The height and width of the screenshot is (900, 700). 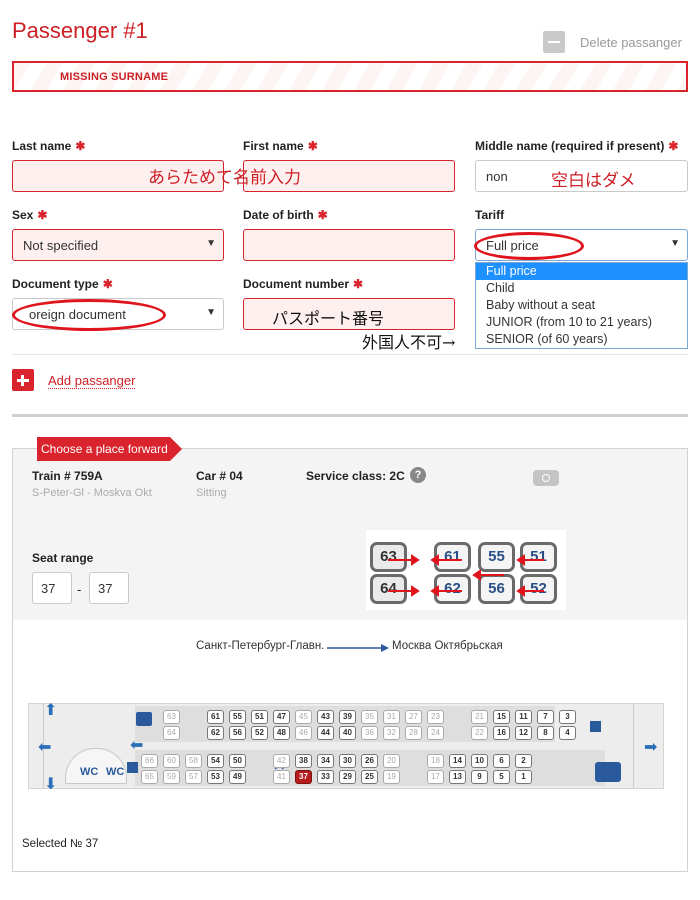 I want to click on wc-label: WC, so click(x=115, y=772).